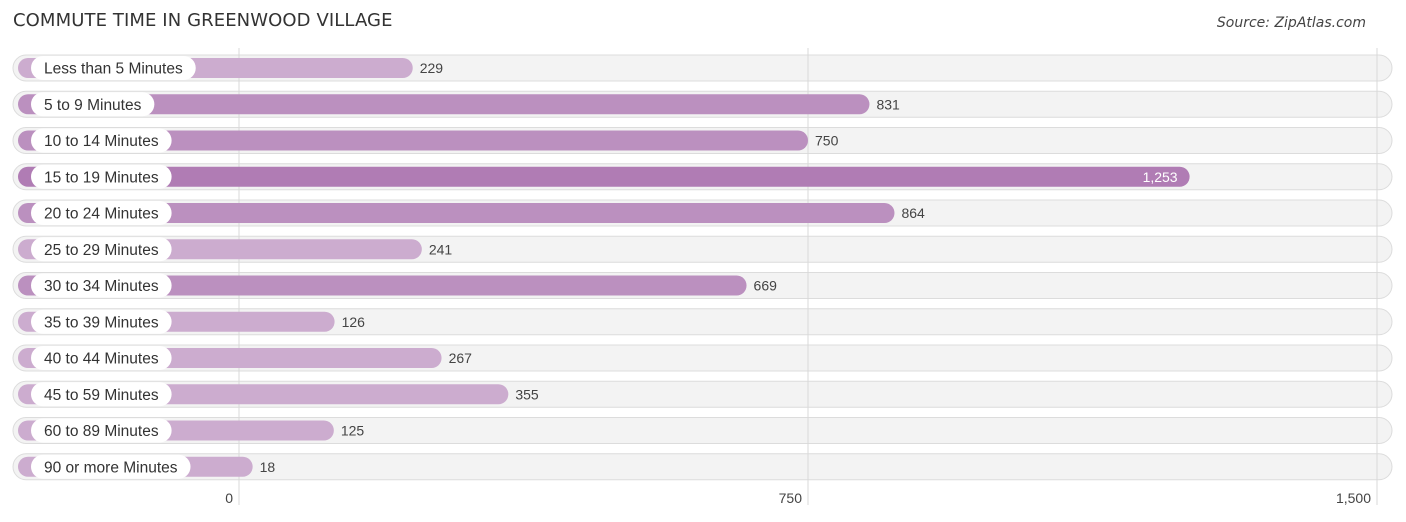 This screenshot has width=1406, height=522. Describe the element at coordinates (459, 104) in the screenshot. I see `bar-group: 5 to 9 Minutes 831` at that location.